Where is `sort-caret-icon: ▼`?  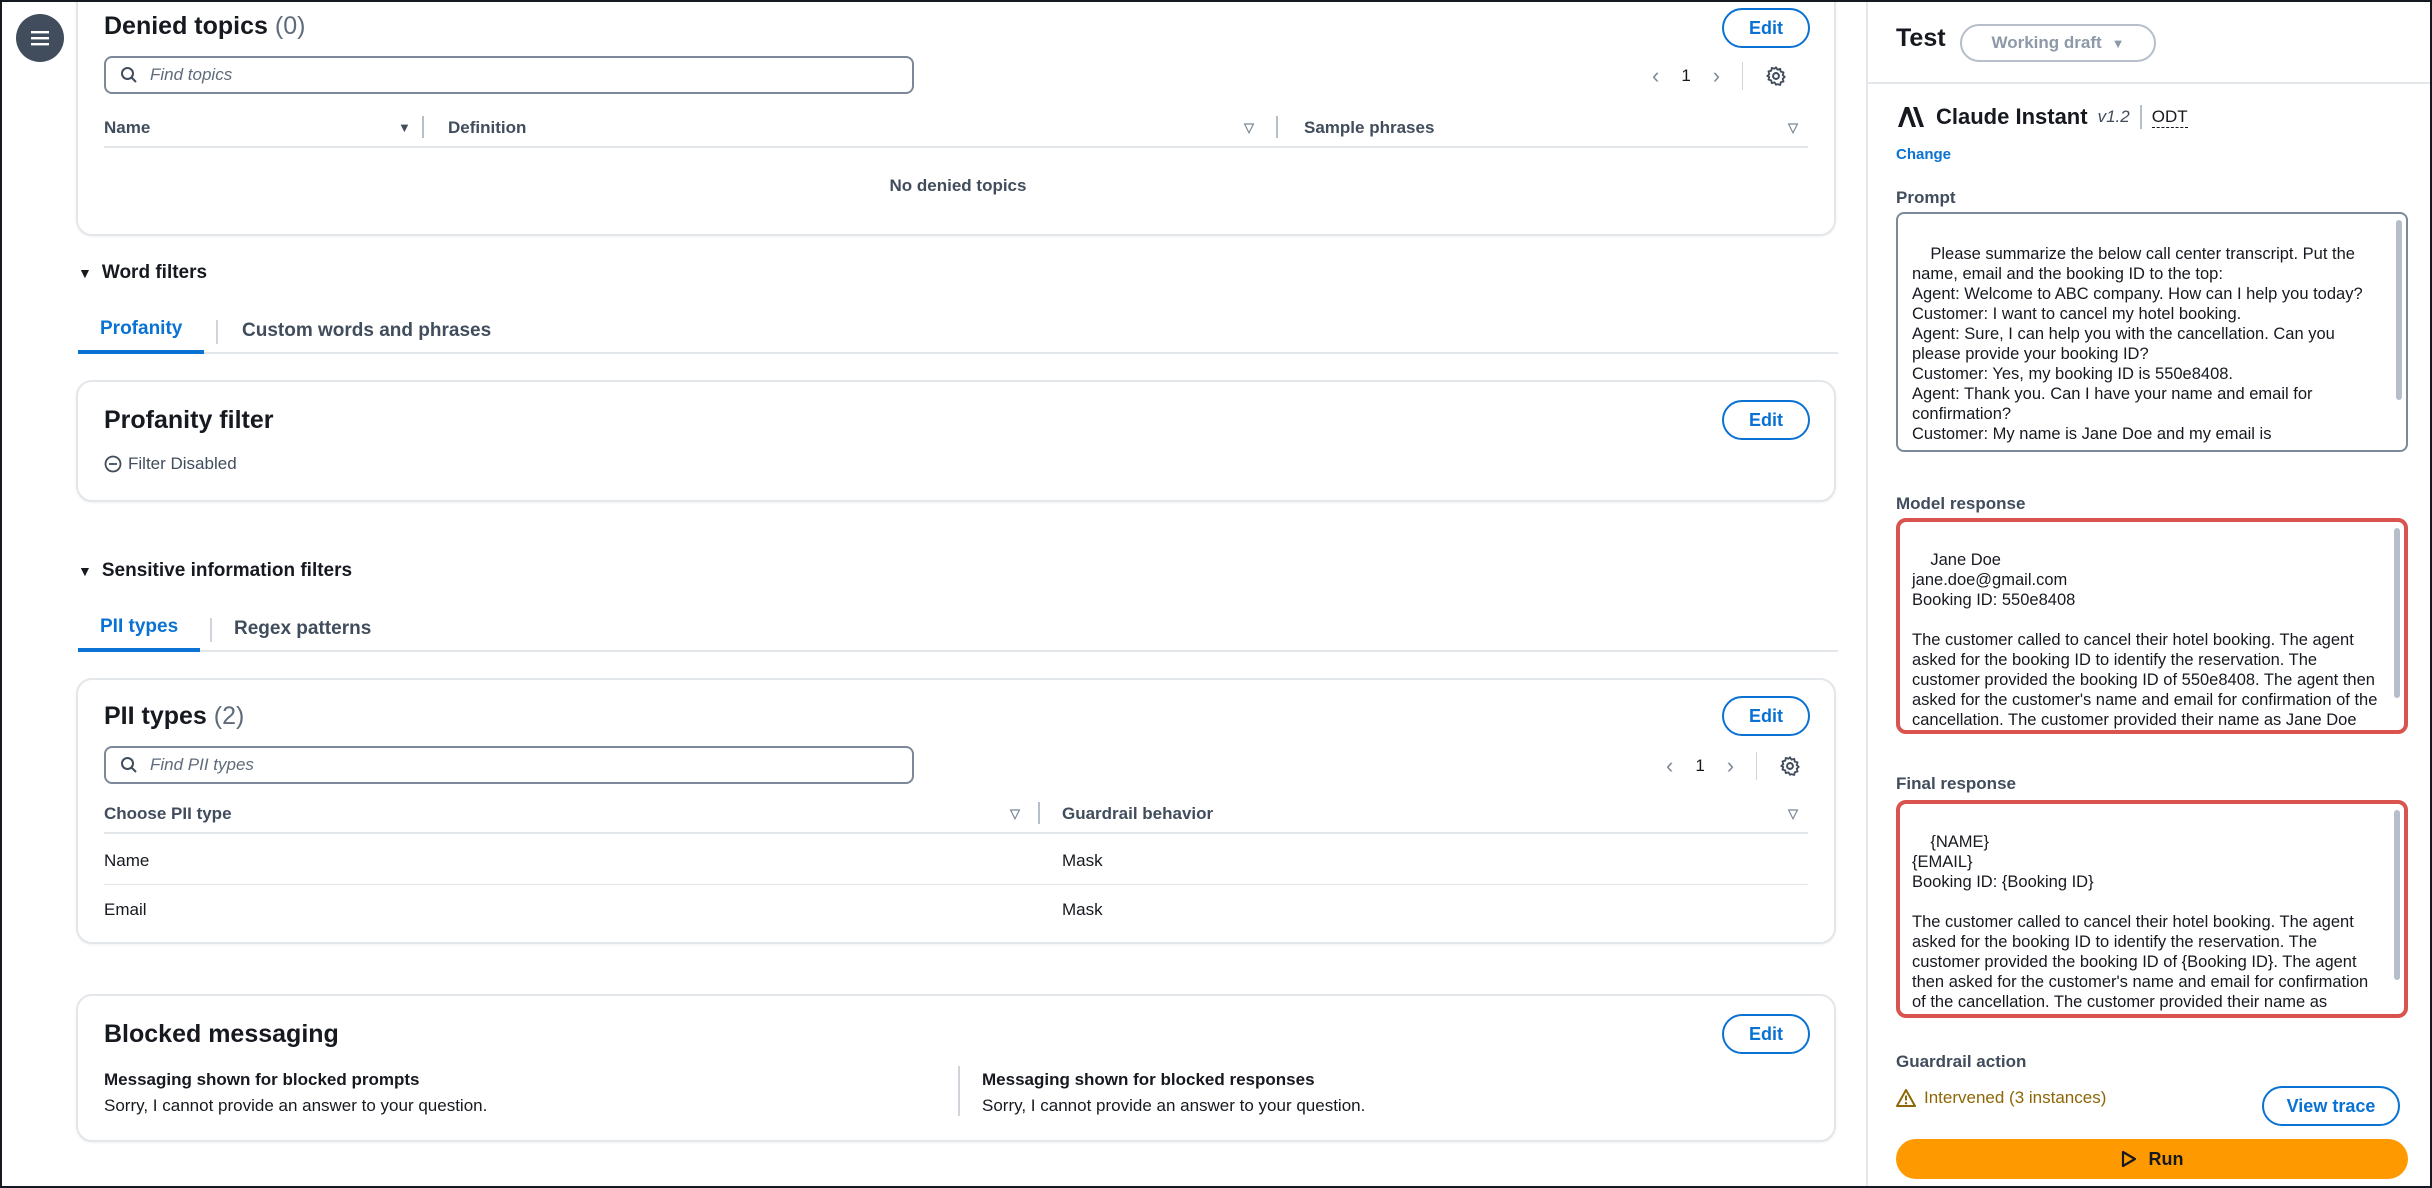 sort-caret-icon: ▼ is located at coordinates (404, 127).